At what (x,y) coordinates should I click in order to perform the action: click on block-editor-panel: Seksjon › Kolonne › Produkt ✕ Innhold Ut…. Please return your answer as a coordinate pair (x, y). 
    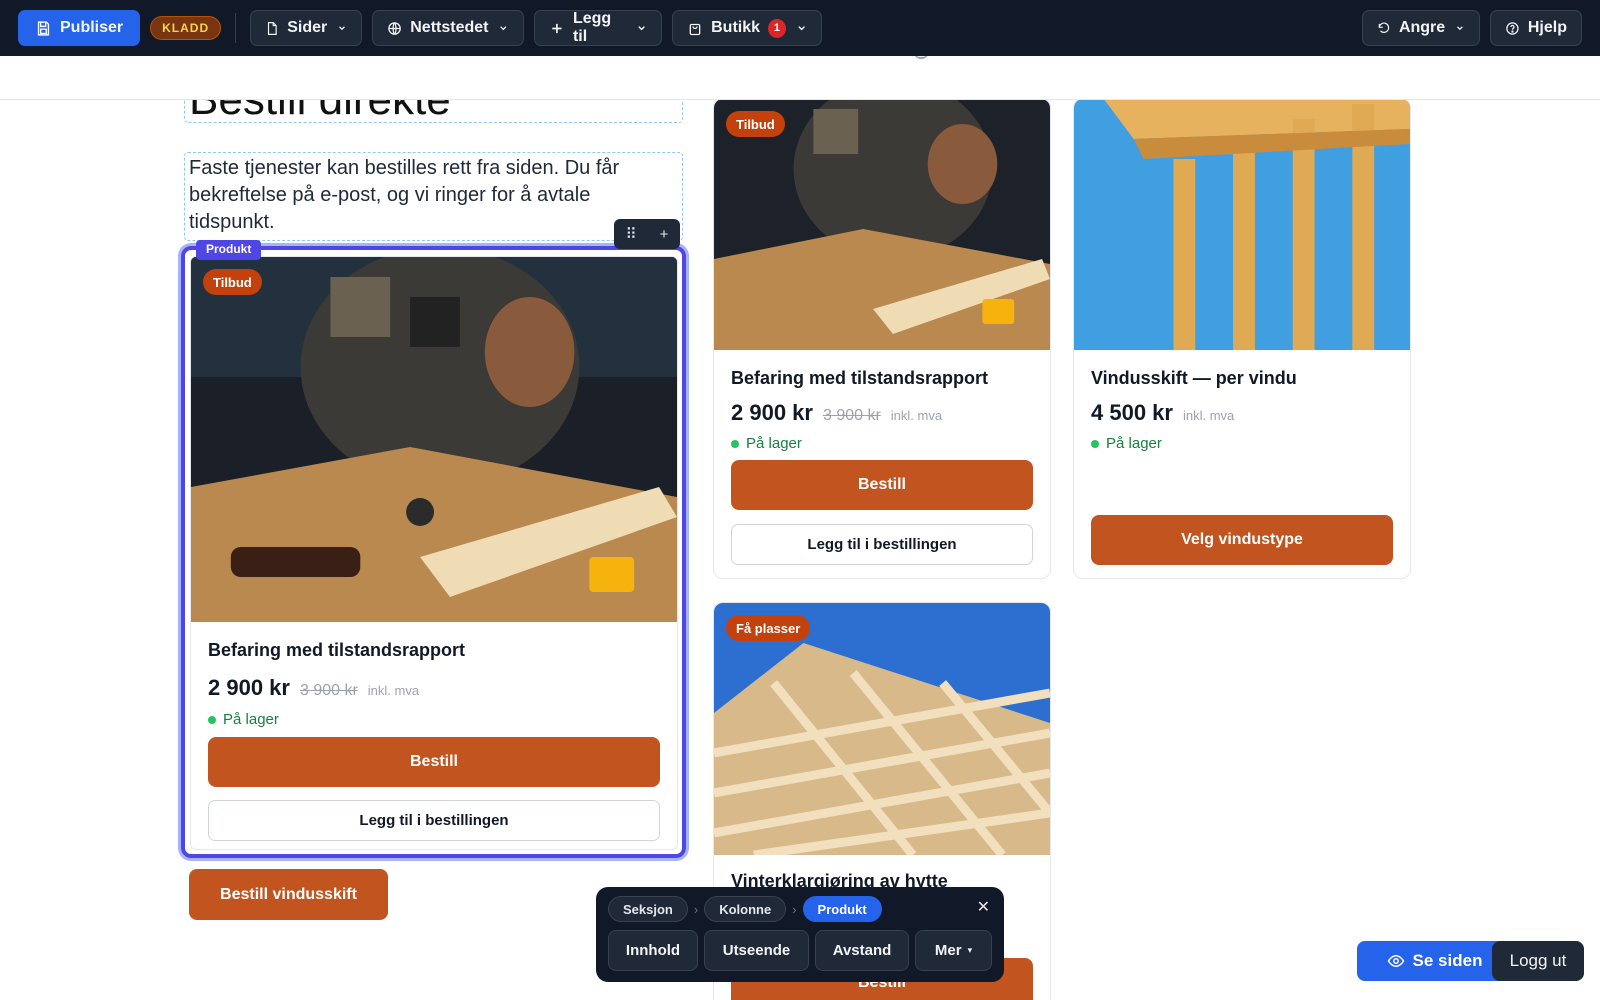
    Looking at the image, I should click on (800, 934).